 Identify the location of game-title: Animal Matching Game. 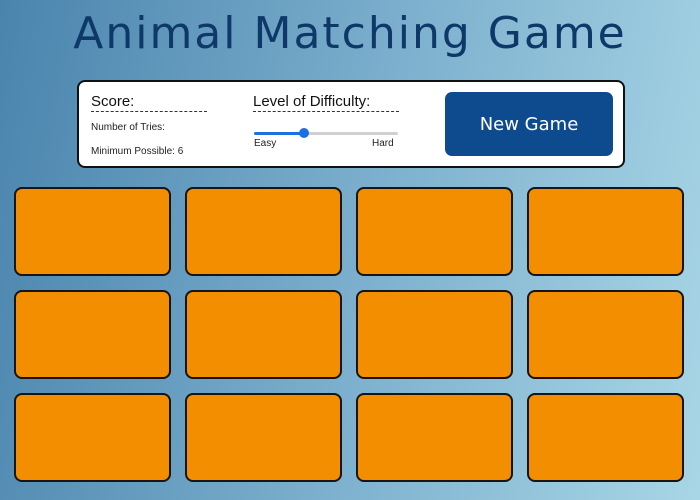
(350, 33).